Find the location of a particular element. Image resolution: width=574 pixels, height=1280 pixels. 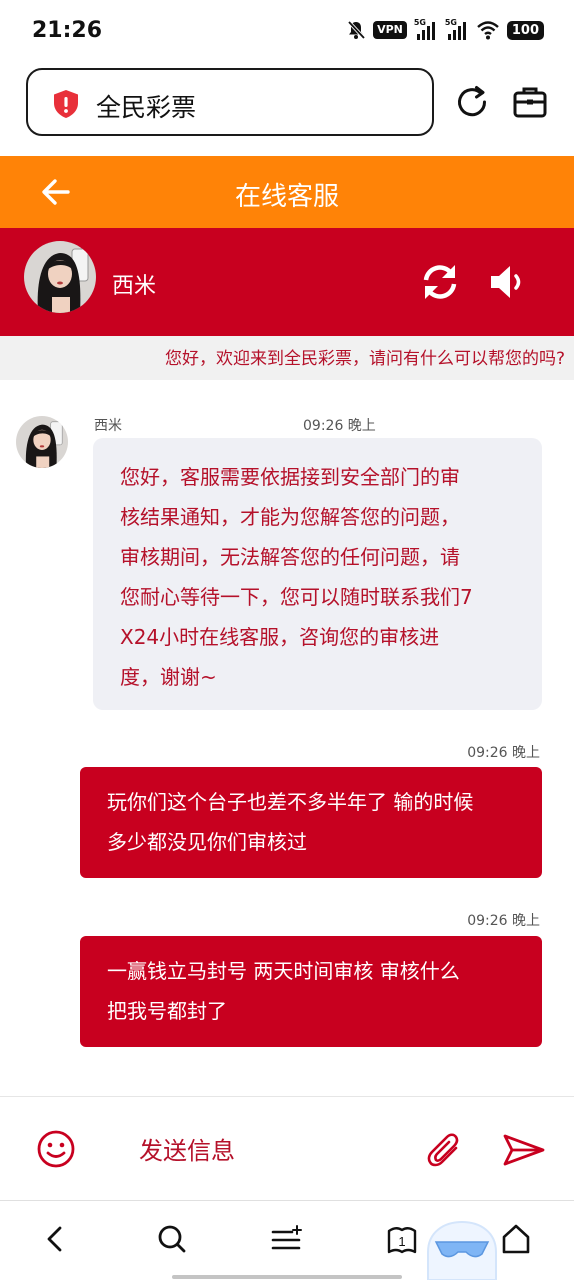

message-line: 多少都没见你们审核过 is located at coordinates (207, 842).